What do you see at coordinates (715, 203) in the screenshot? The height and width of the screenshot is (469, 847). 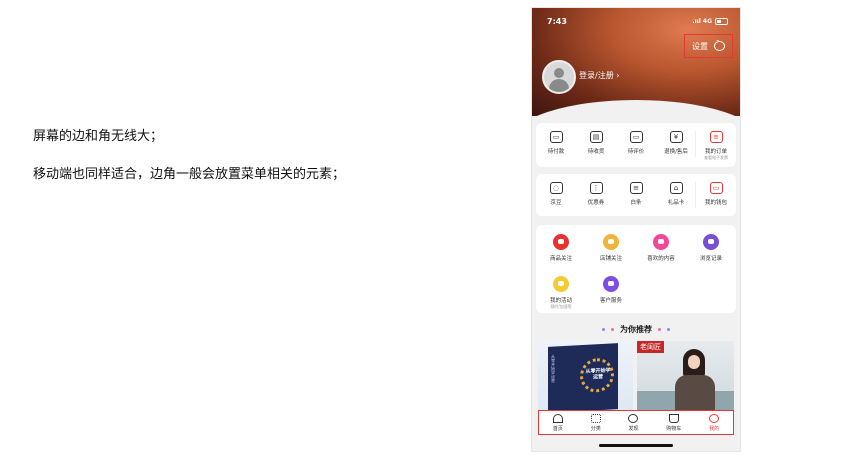 I see `menu-item-label: 我的钱包` at bounding box center [715, 203].